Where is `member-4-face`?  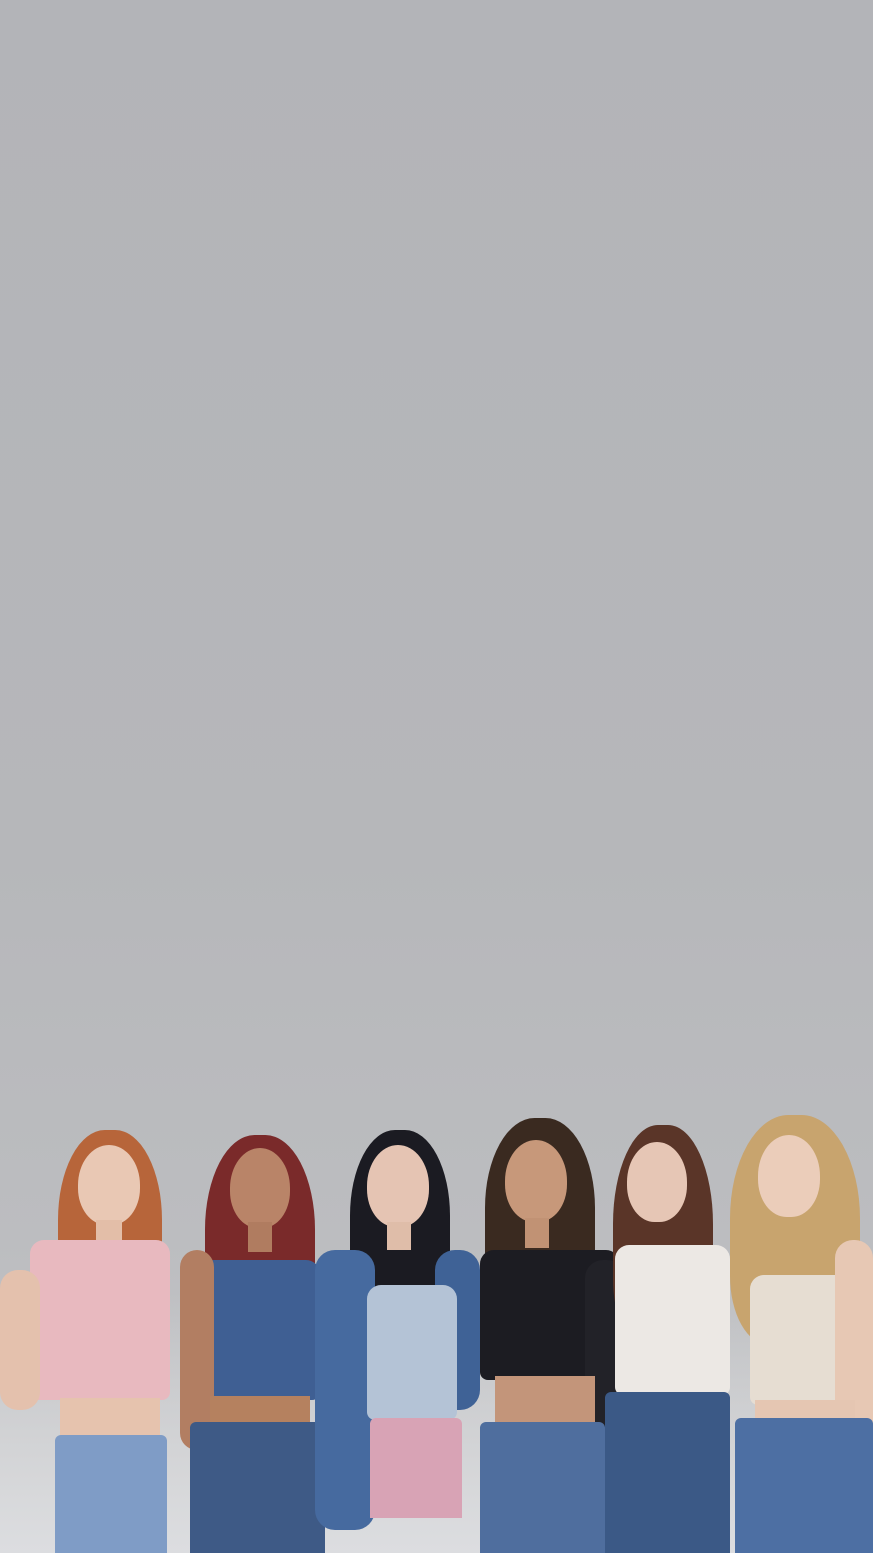
member-4-face is located at coordinates (536, 1181).